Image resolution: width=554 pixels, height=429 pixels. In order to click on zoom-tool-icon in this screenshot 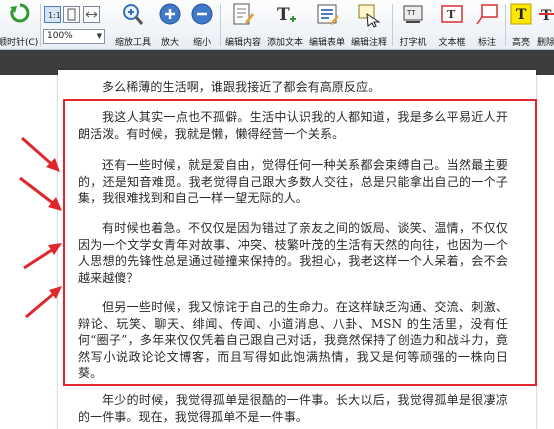, I will do `click(133, 14)`.